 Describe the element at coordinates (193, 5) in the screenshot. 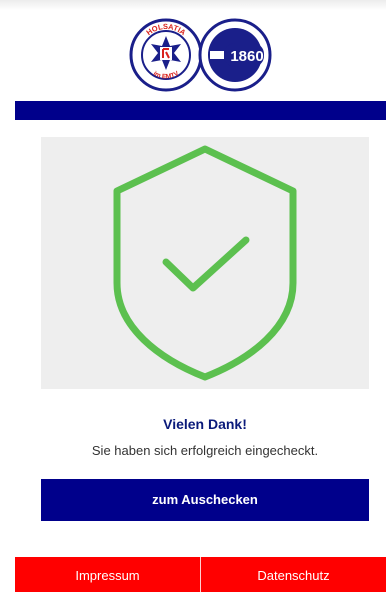

I see `top-shadow` at that location.